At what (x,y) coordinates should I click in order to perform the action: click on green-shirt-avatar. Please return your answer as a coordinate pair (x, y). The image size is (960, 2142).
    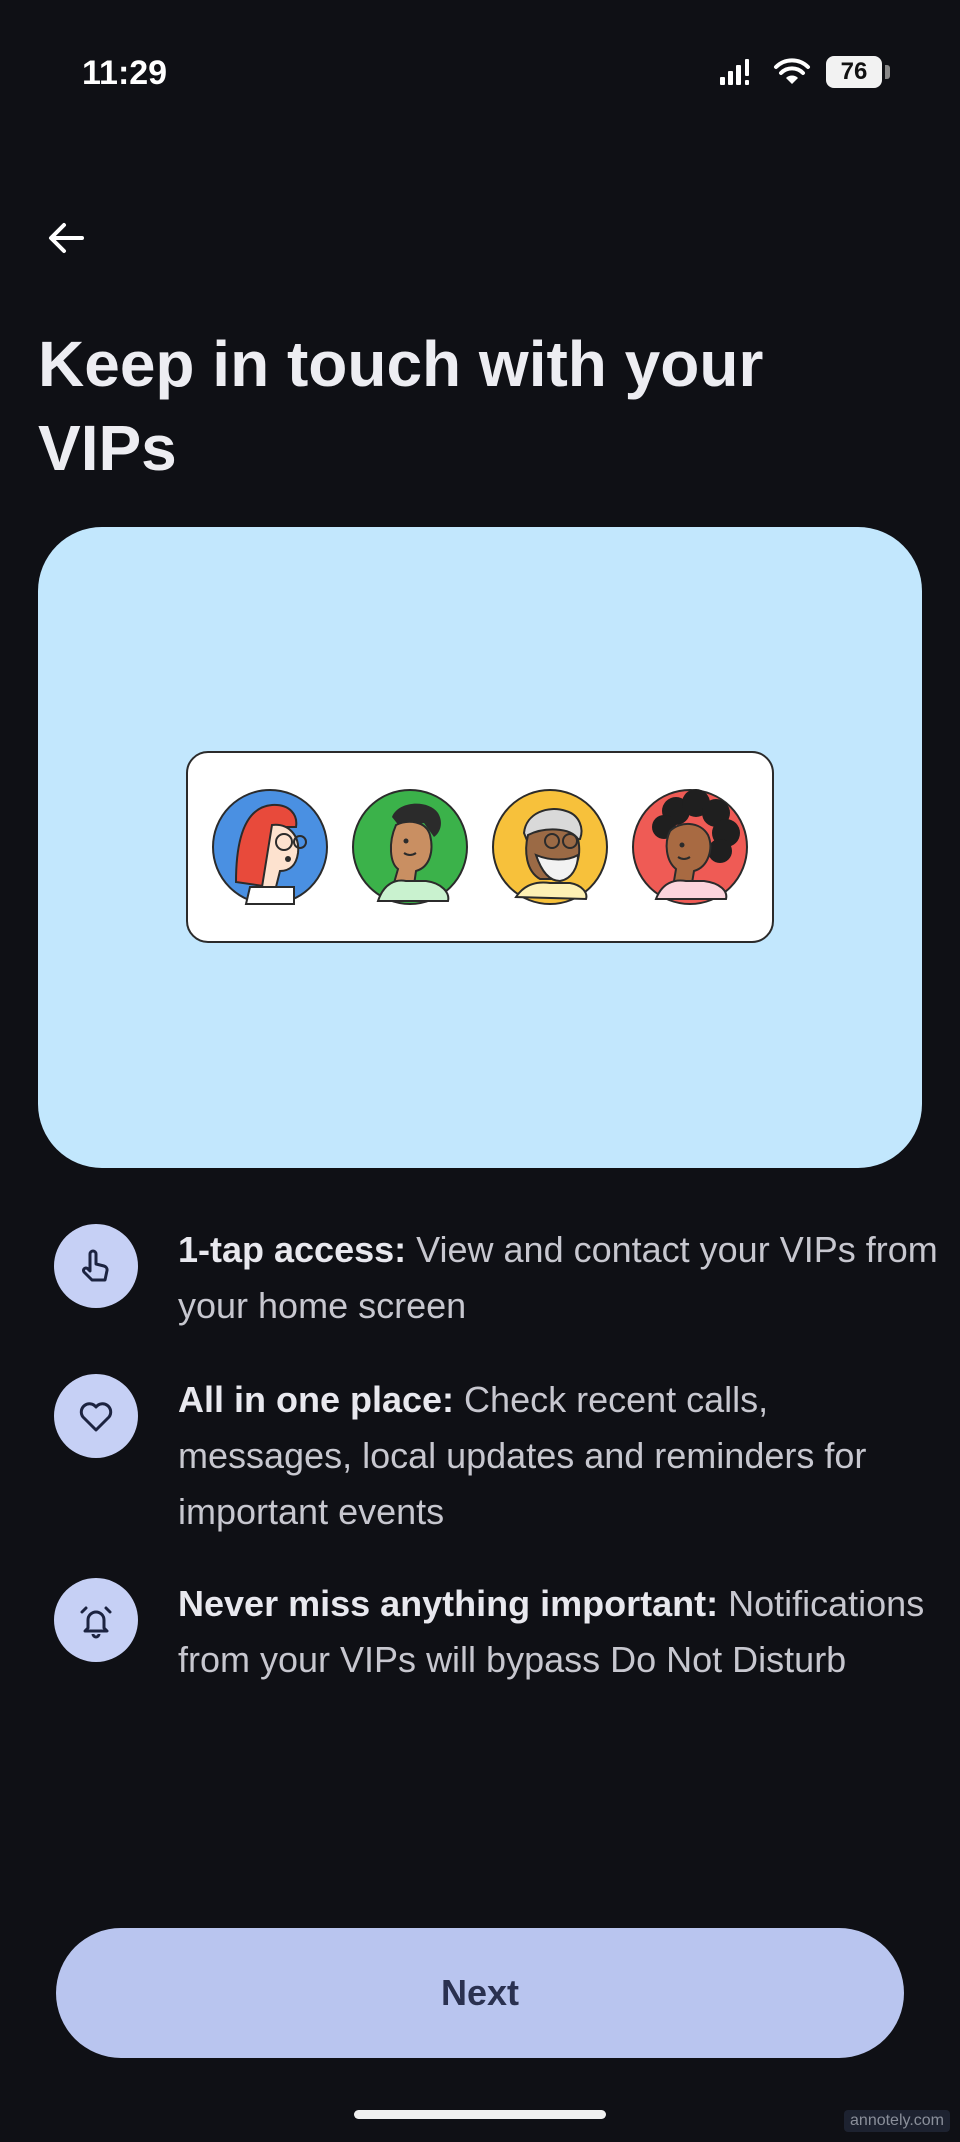
    Looking at the image, I should click on (410, 847).